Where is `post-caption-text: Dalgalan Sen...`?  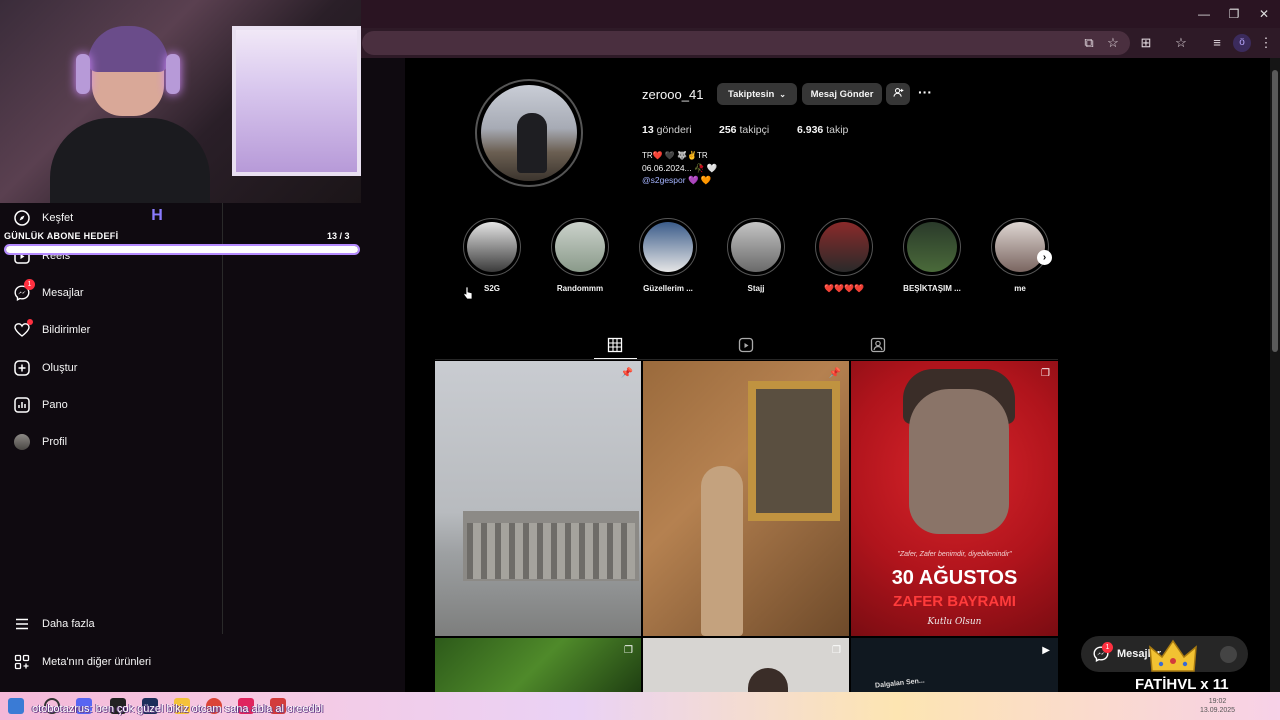 post-caption-text: Dalgalan Sen... is located at coordinates (900, 683).